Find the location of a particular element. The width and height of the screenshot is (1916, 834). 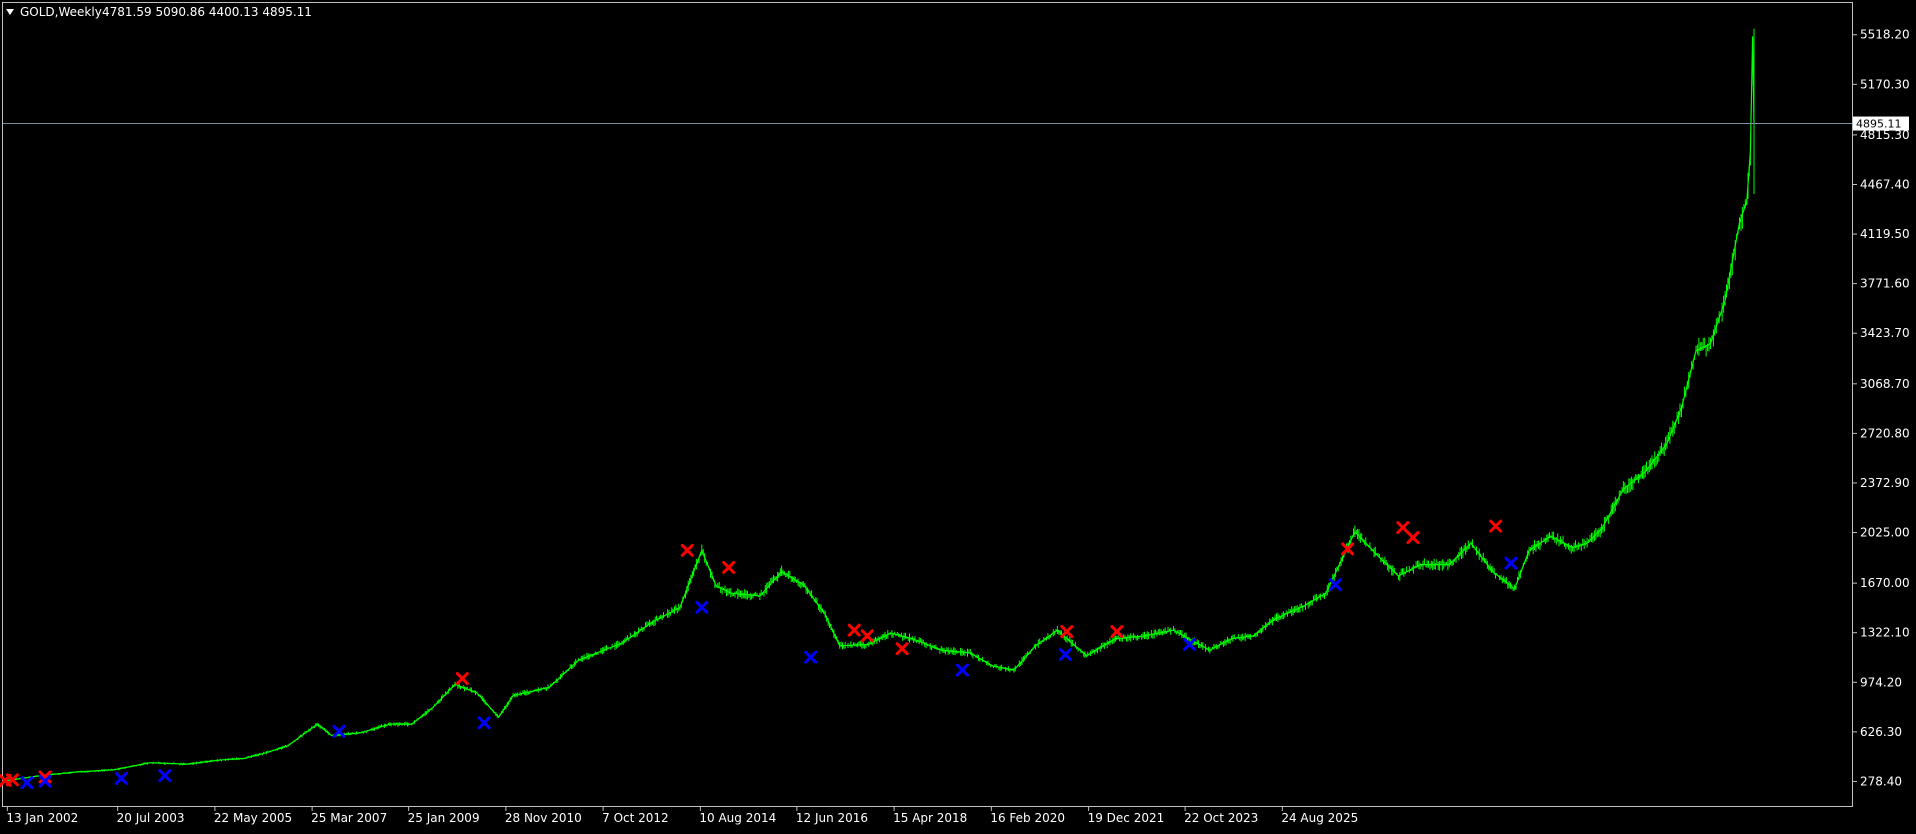

y-tick-label: 974.20 is located at coordinates (1881, 682).